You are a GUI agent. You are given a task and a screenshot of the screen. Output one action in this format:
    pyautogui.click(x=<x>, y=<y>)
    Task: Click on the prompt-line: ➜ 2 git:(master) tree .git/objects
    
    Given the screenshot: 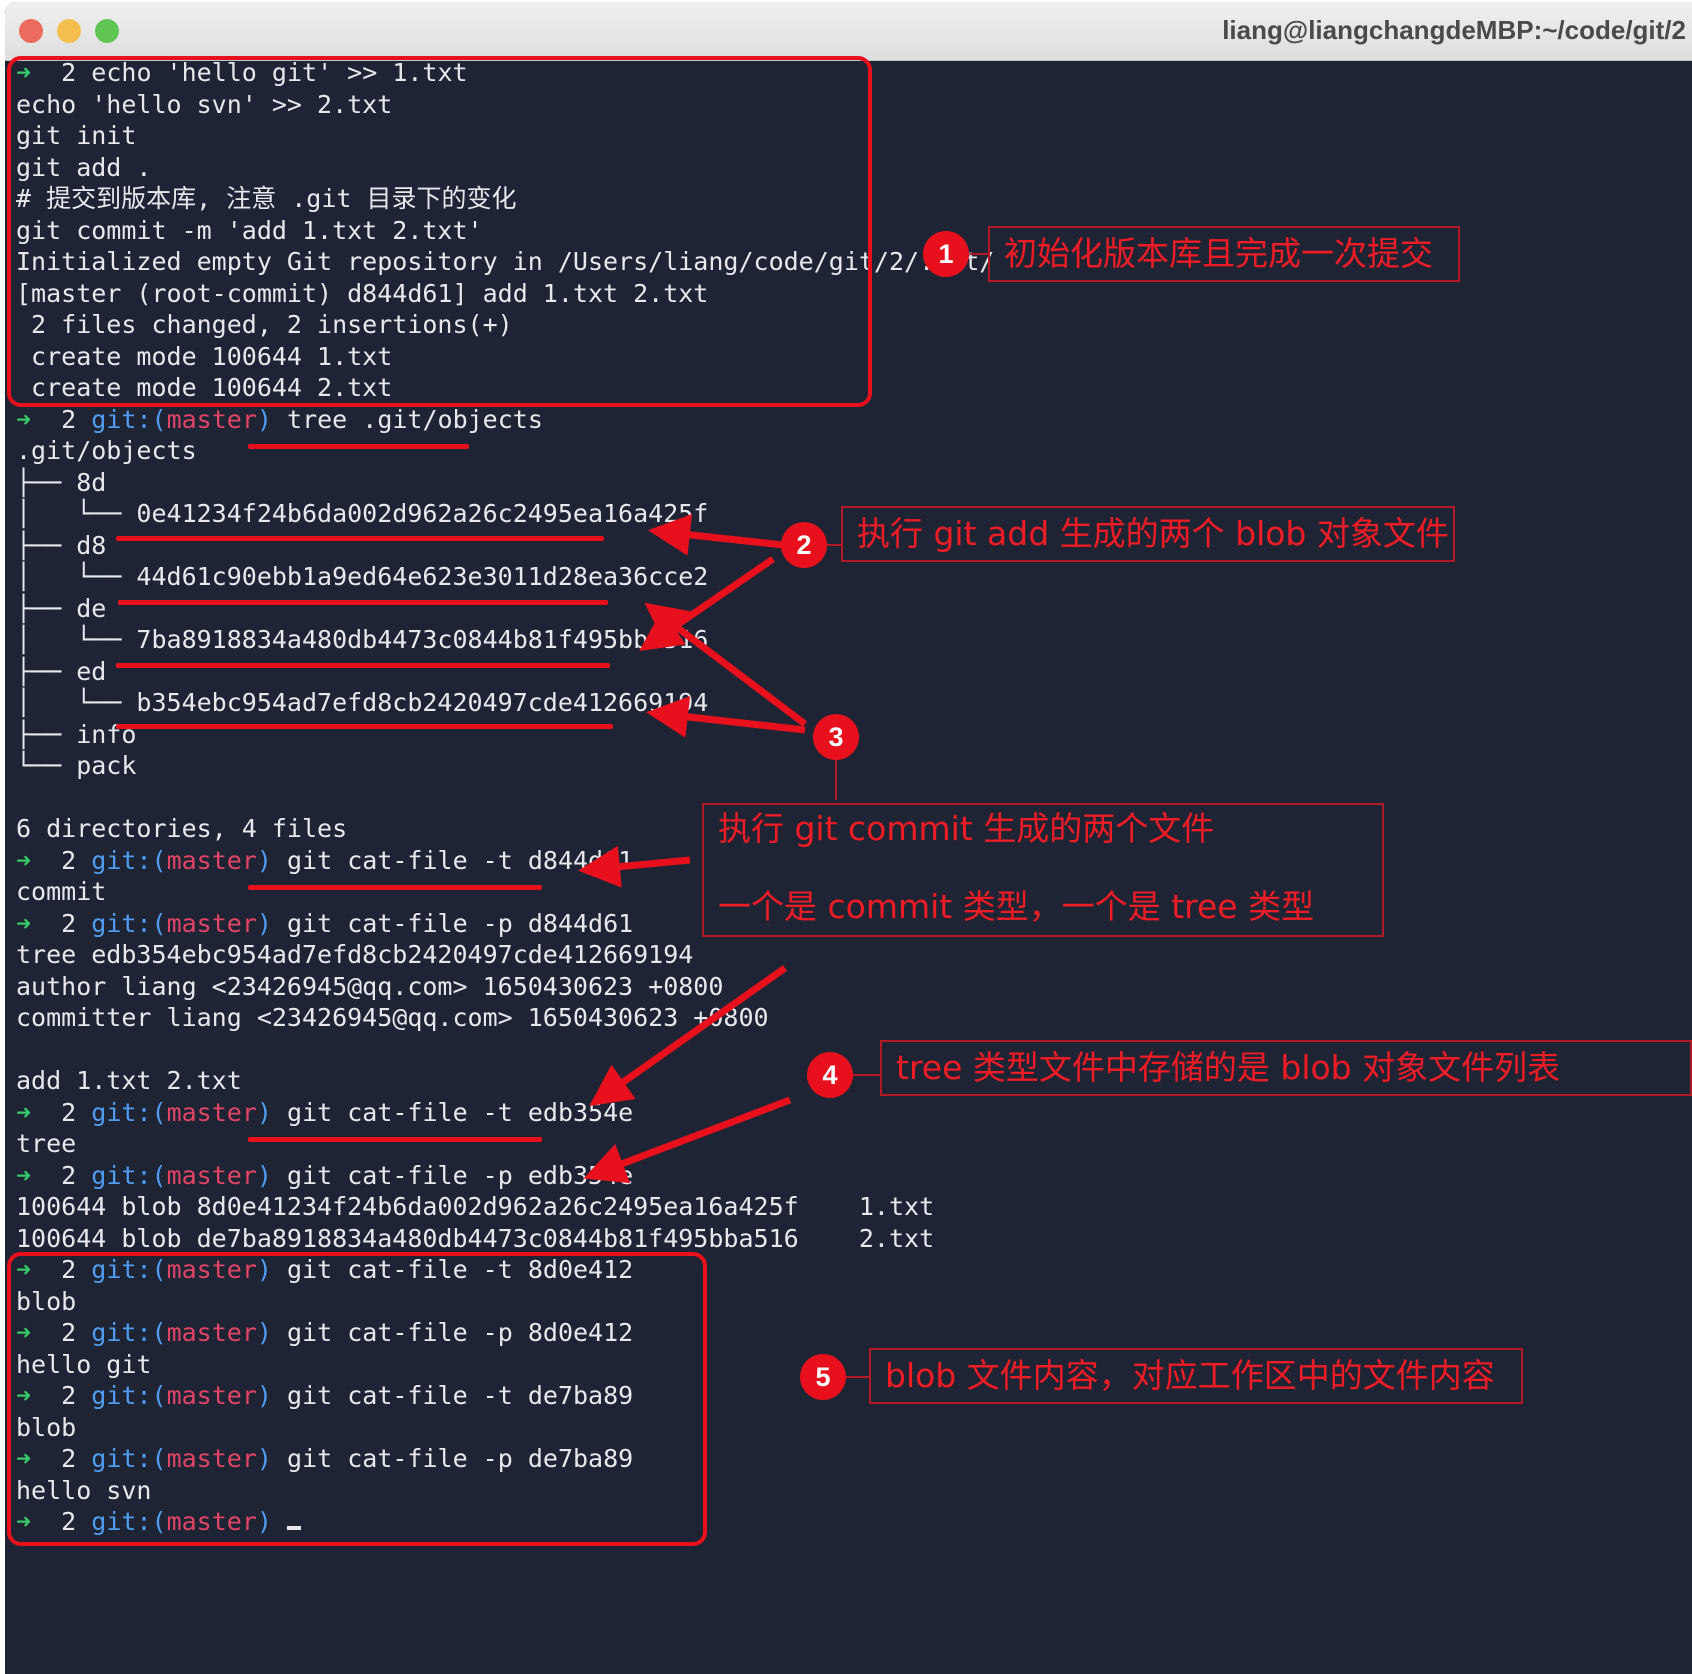 What is the action you would take?
    pyautogui.click(x=279, y=420)
    